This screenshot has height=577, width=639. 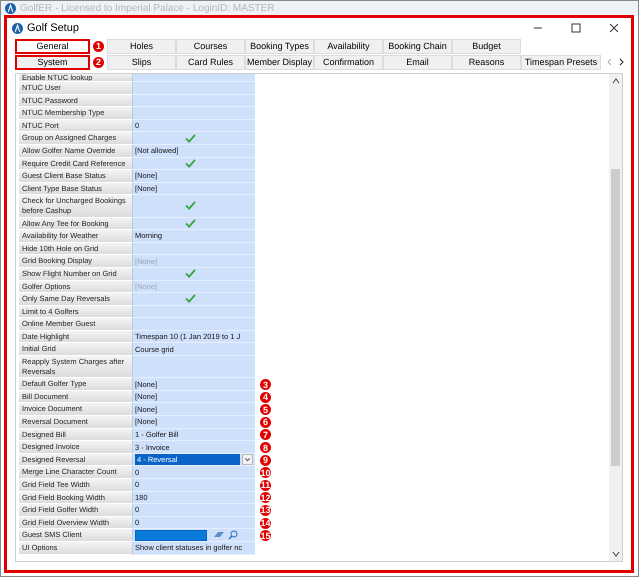 What do you see at coordinates (210, 62) in the screenshot?
I see `tab: Card Rules` at bounding box center [210, 62].